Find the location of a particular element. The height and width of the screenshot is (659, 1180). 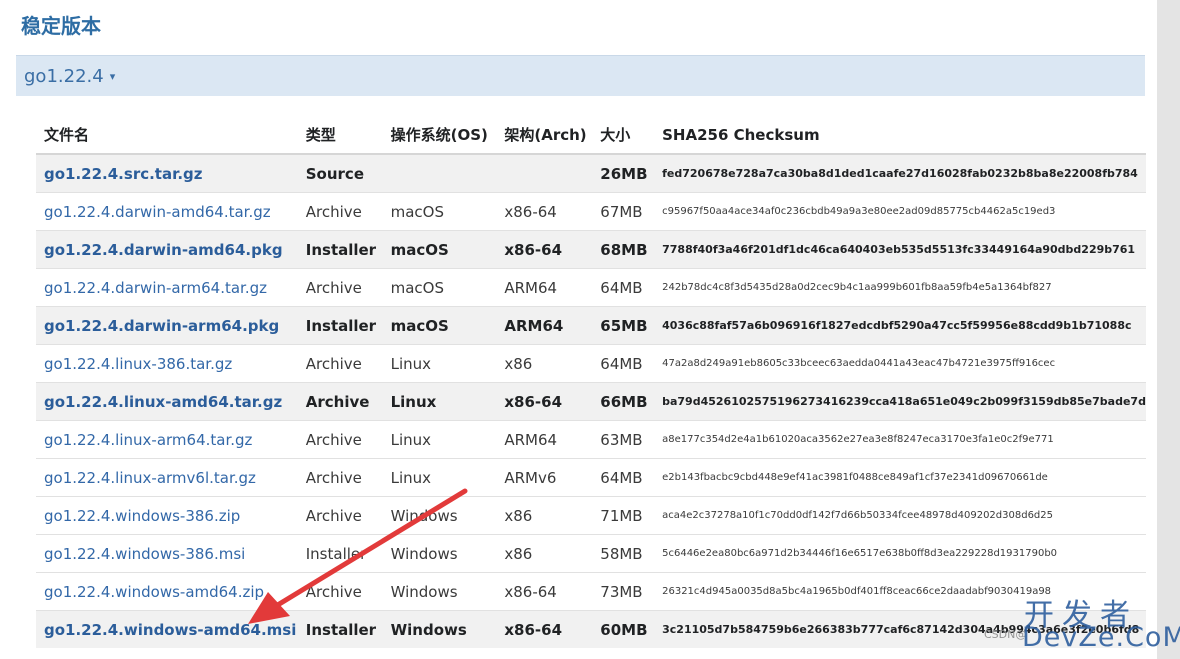

page-gutter is located at coordinates (1168, 329).